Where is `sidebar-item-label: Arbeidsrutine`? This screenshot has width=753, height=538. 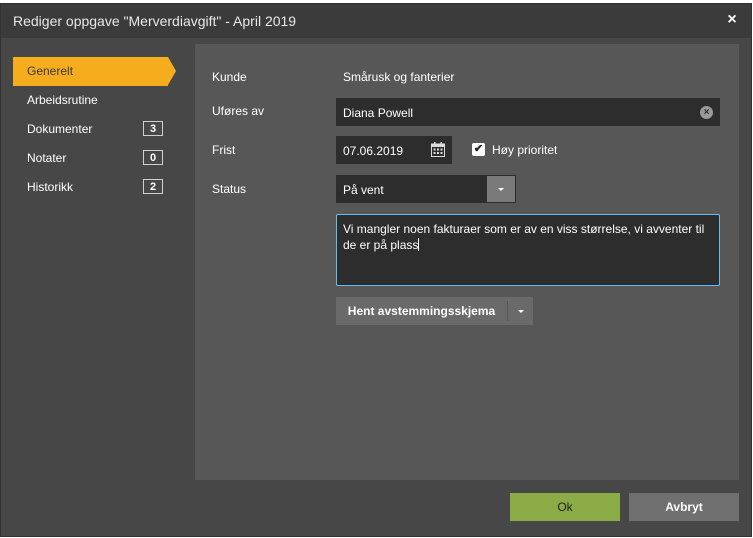 sidebar-item-label: Arbeidsrutine is located at coordinates (62, 100).